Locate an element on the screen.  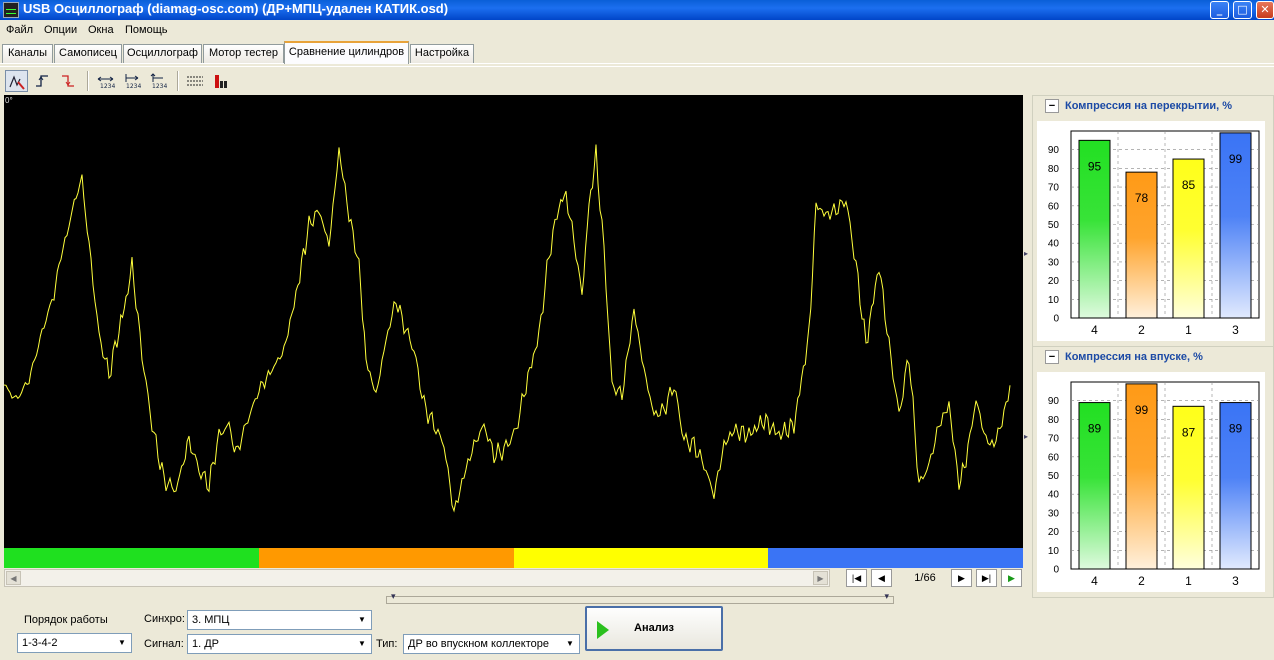
scroll-right-arrow-icon: ▶ is located at coordinates (820, 578).